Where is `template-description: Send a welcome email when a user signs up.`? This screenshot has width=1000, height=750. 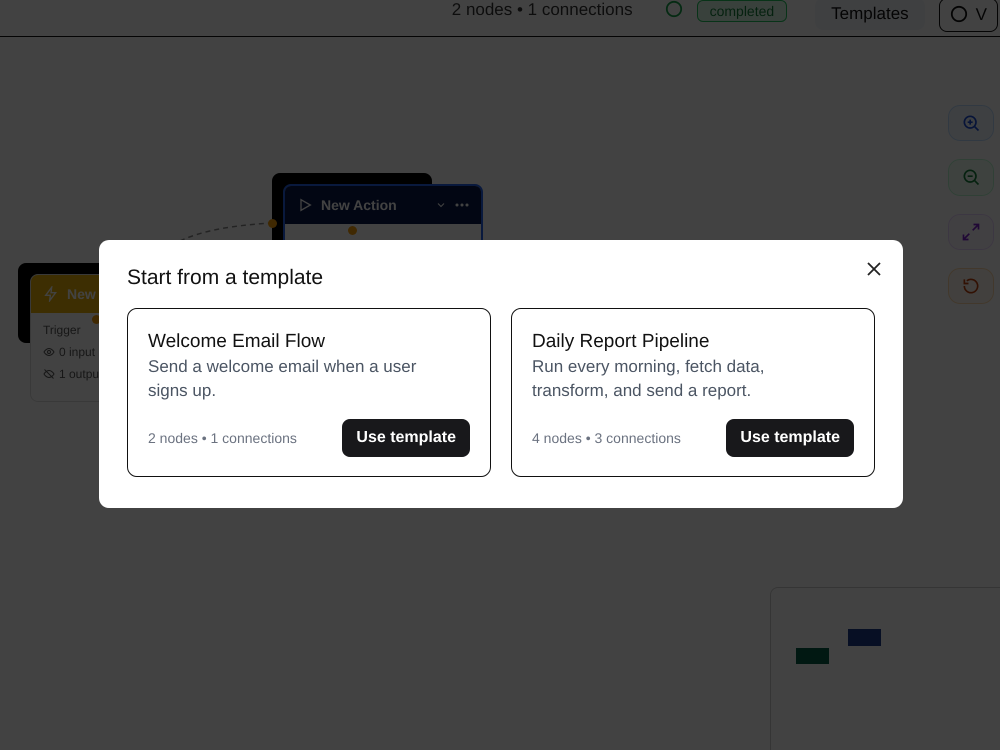 template-description: Send a welcome email when a user signs up. is located at coordinates (283, 379).